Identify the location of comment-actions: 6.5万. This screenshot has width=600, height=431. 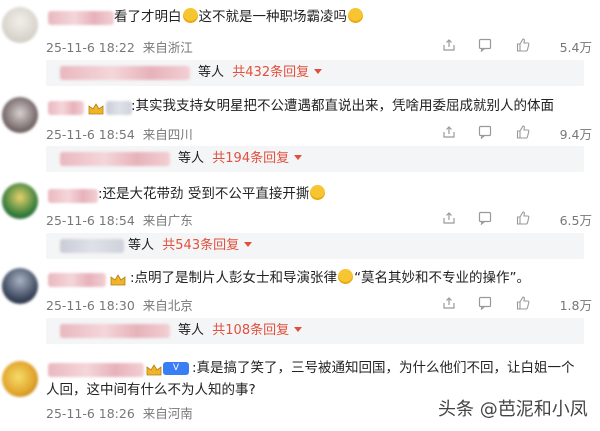
(517, 219).